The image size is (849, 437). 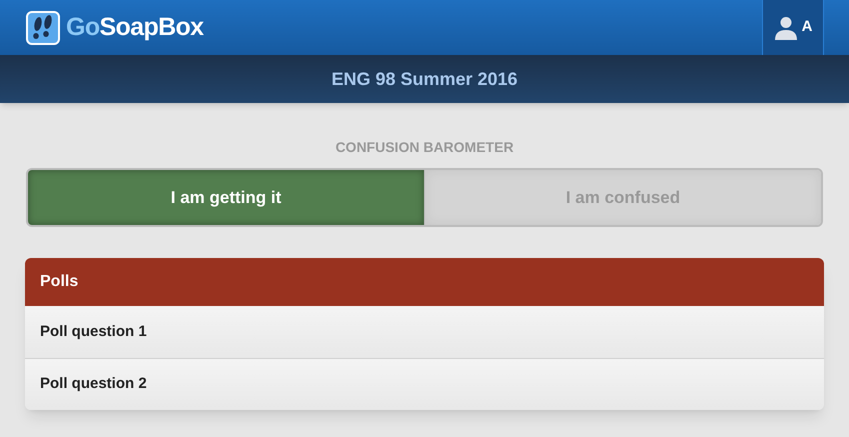 What do you see at coordinates (424, 384) in the screenshot?
I see `poll-item: Poll question 2` at bounding box center [424, 384].